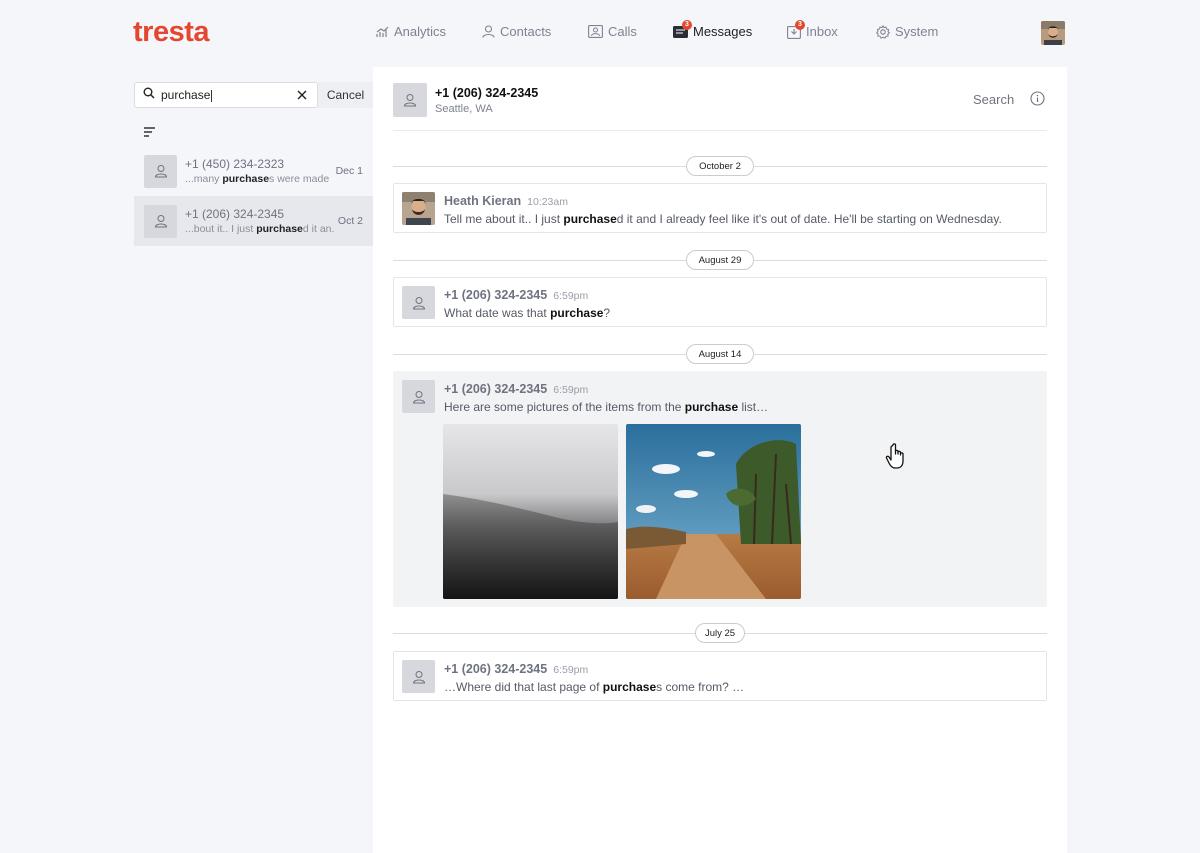 This screenshot has height=853, width=1200. What do you see at coordinates (607, 313) in the screenshot?
I see `text-post: ?` at bounding box center [607, 313].